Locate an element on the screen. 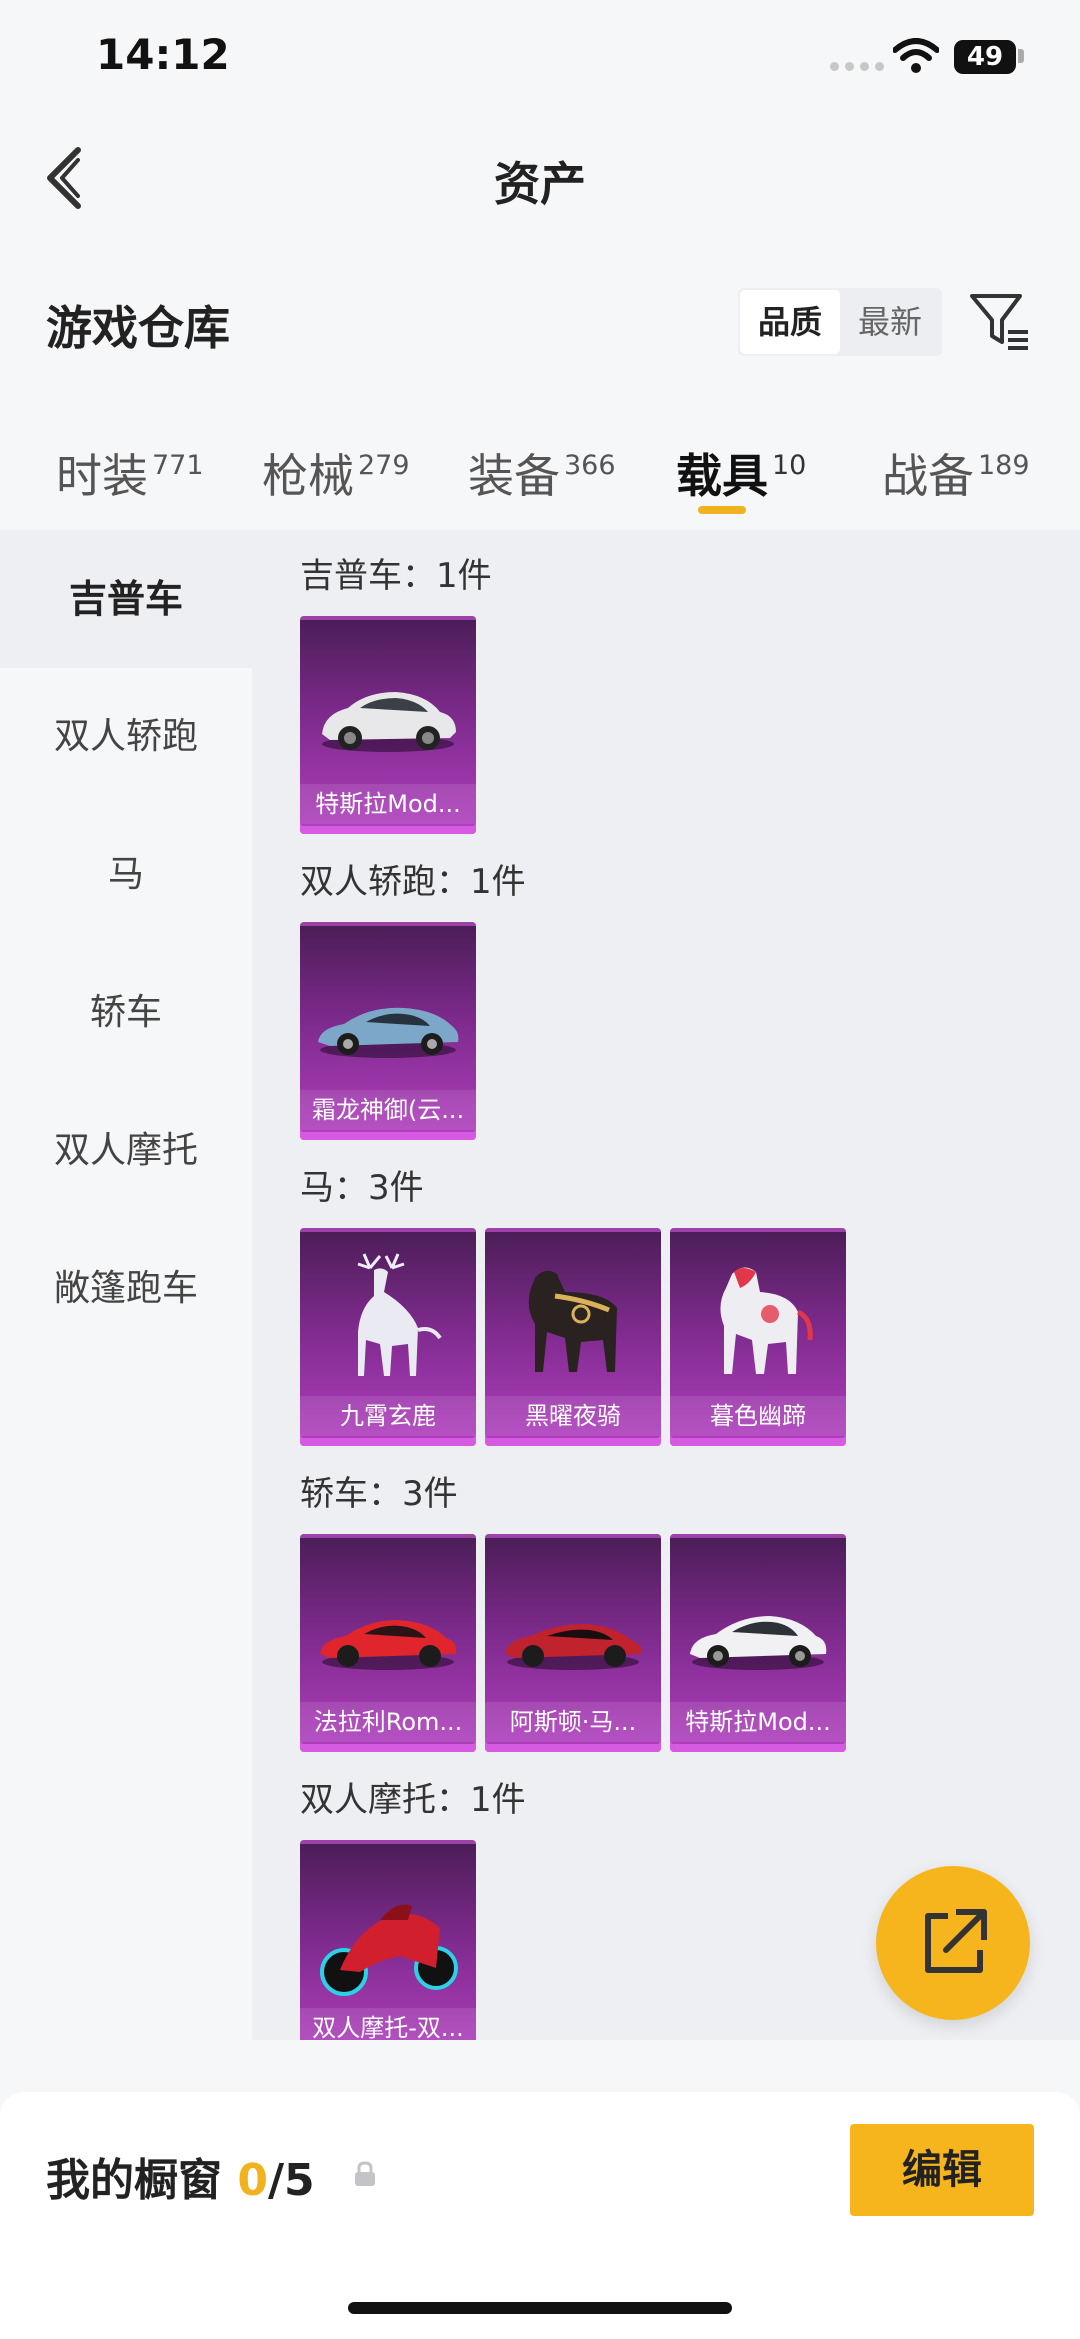  section-label: 吉普车：1件 is located at coordinates (396, 576).